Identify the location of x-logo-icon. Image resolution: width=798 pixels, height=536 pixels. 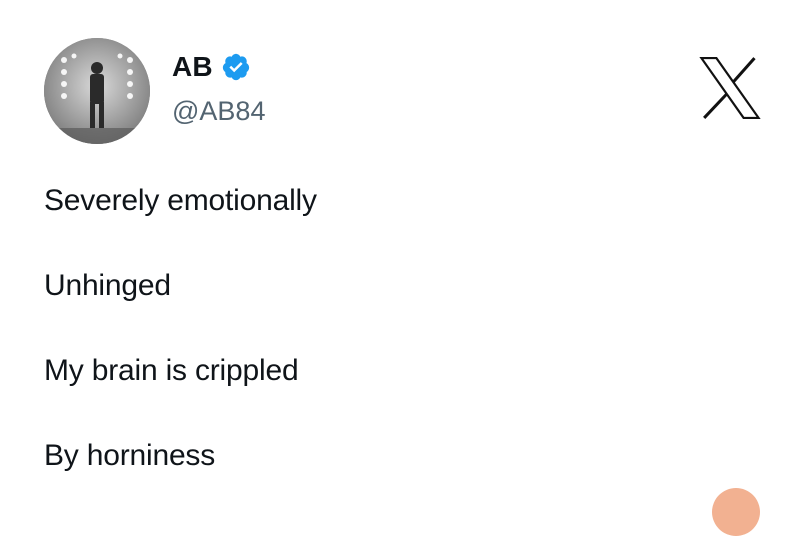
(730, 88).